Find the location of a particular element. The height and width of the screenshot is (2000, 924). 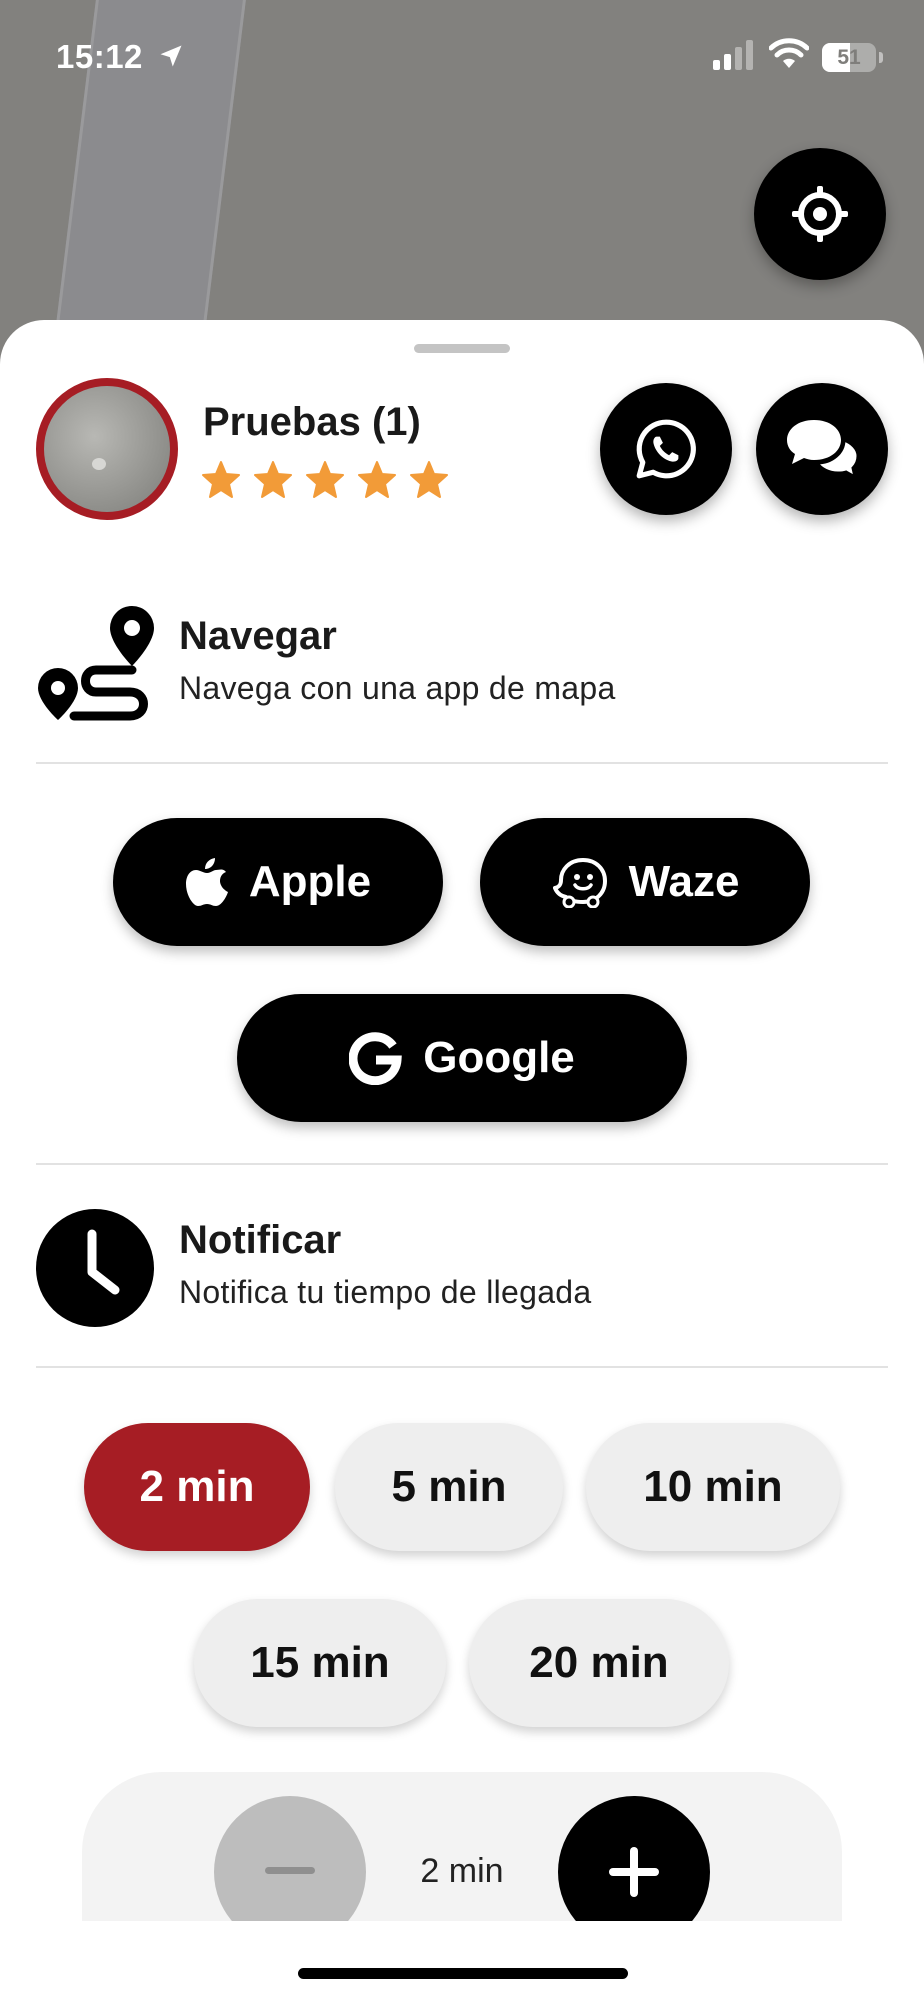

google-maps-button: Google is located at coordinates (462, 1058).